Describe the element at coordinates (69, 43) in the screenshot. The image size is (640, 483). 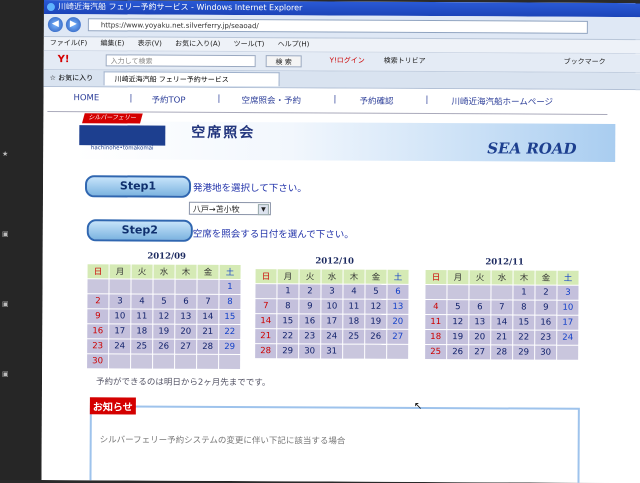
I see `menu-file: ファイル(F)` at that location.